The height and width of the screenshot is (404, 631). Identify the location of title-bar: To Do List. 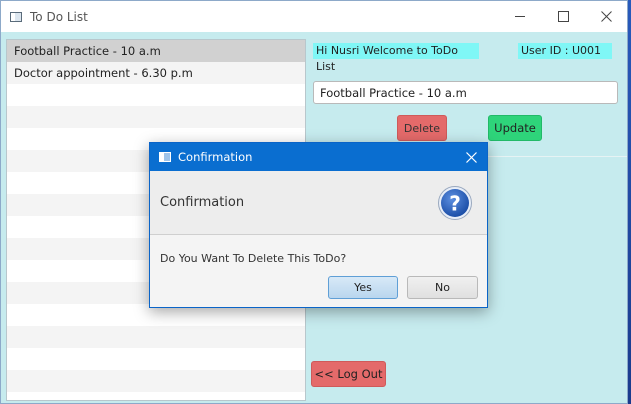
(314, 16).